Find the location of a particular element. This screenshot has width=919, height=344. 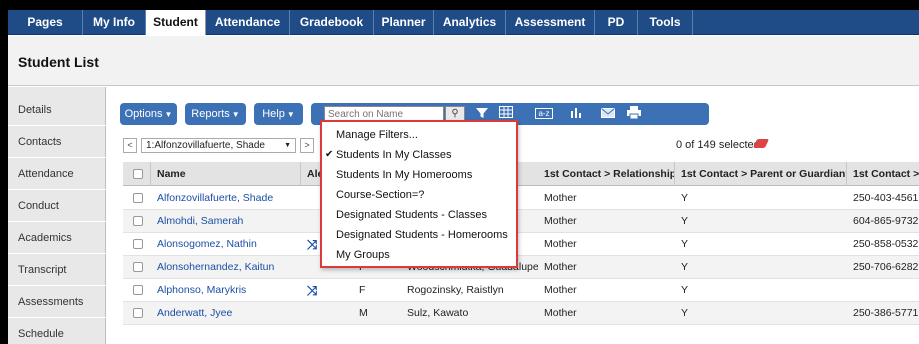

page-title: Student List is located at coordinates (58, 62).